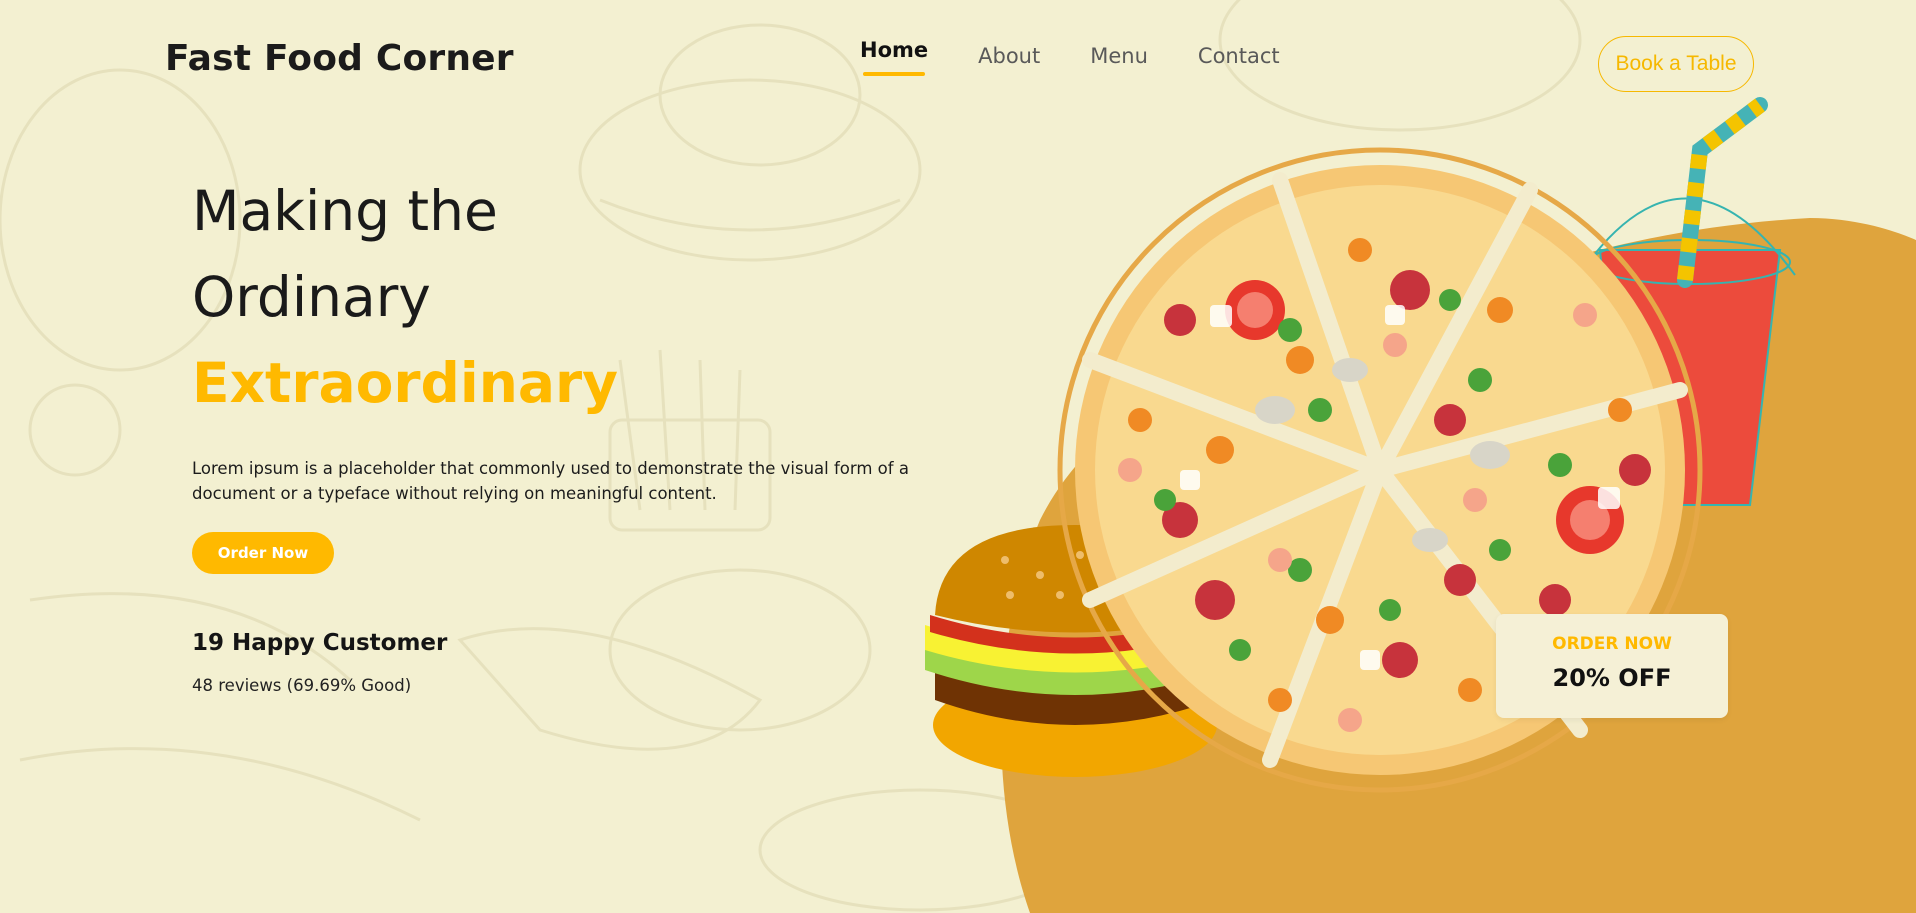 This screenshot has height=913, width=1916. I want to click on hero-title-line-1: Making the, so click(345, 211).